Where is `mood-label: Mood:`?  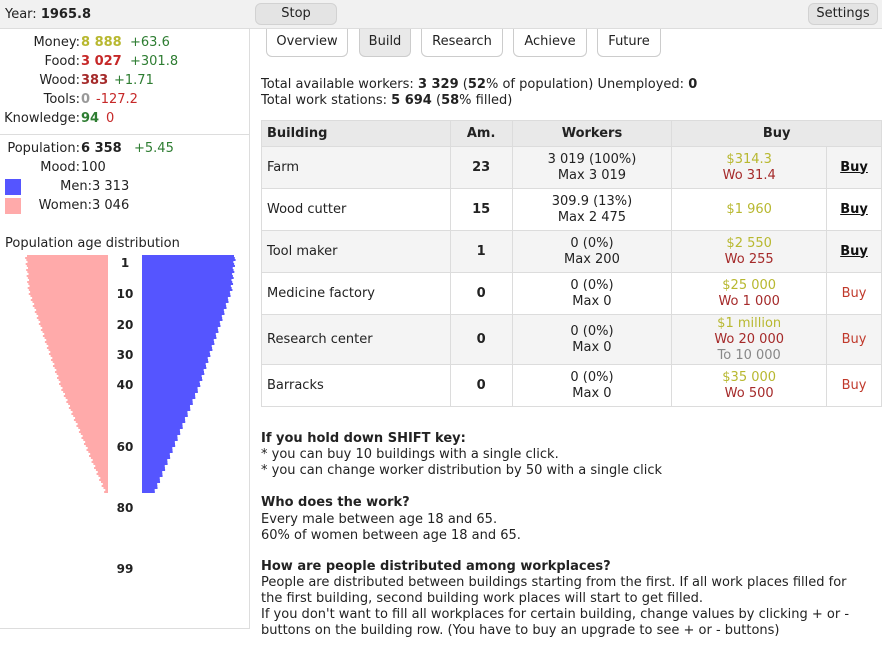
mood-label: Mood: is located at coordinates (60, 167).